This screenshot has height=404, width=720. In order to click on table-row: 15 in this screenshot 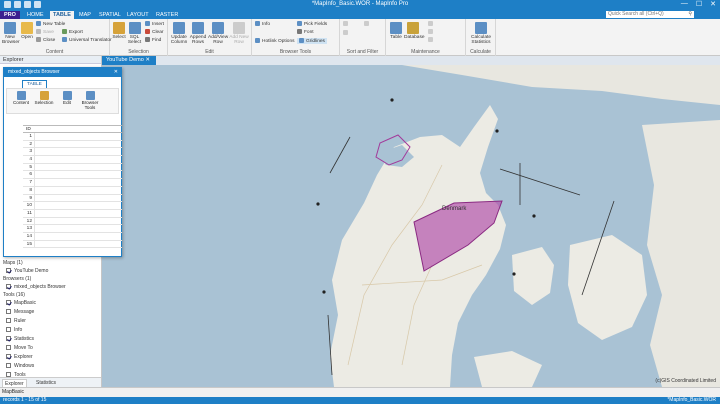, I will do `click(72, 244)`.